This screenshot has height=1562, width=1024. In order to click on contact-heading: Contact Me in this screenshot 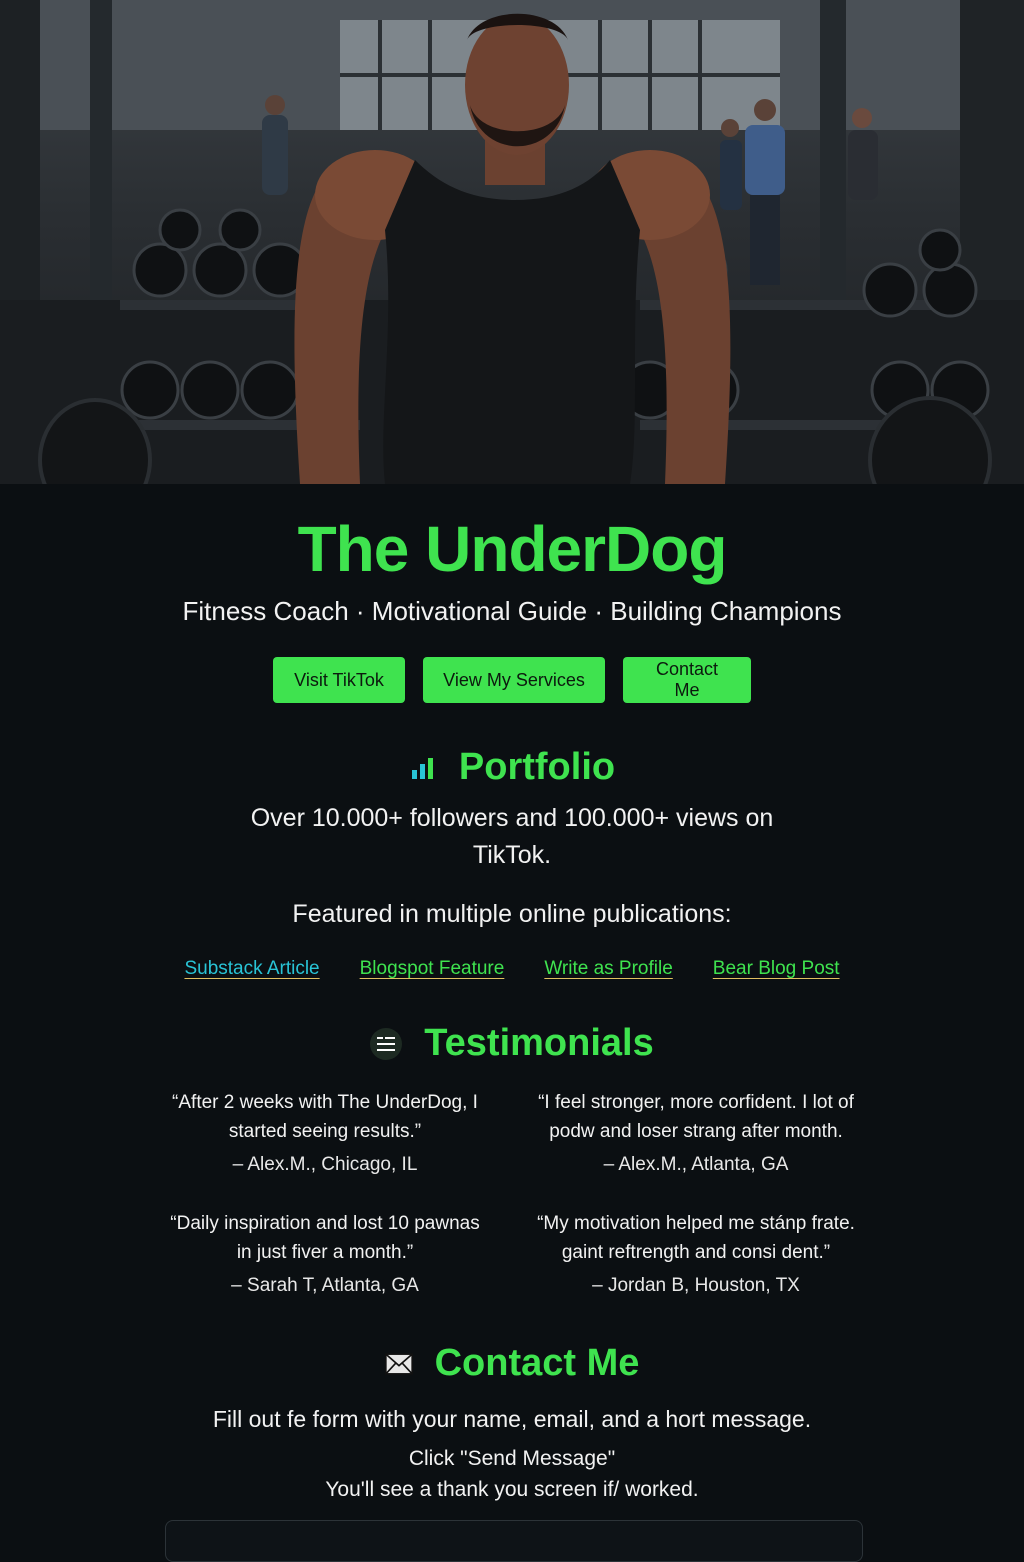, I will do `click(512, 1363)`.